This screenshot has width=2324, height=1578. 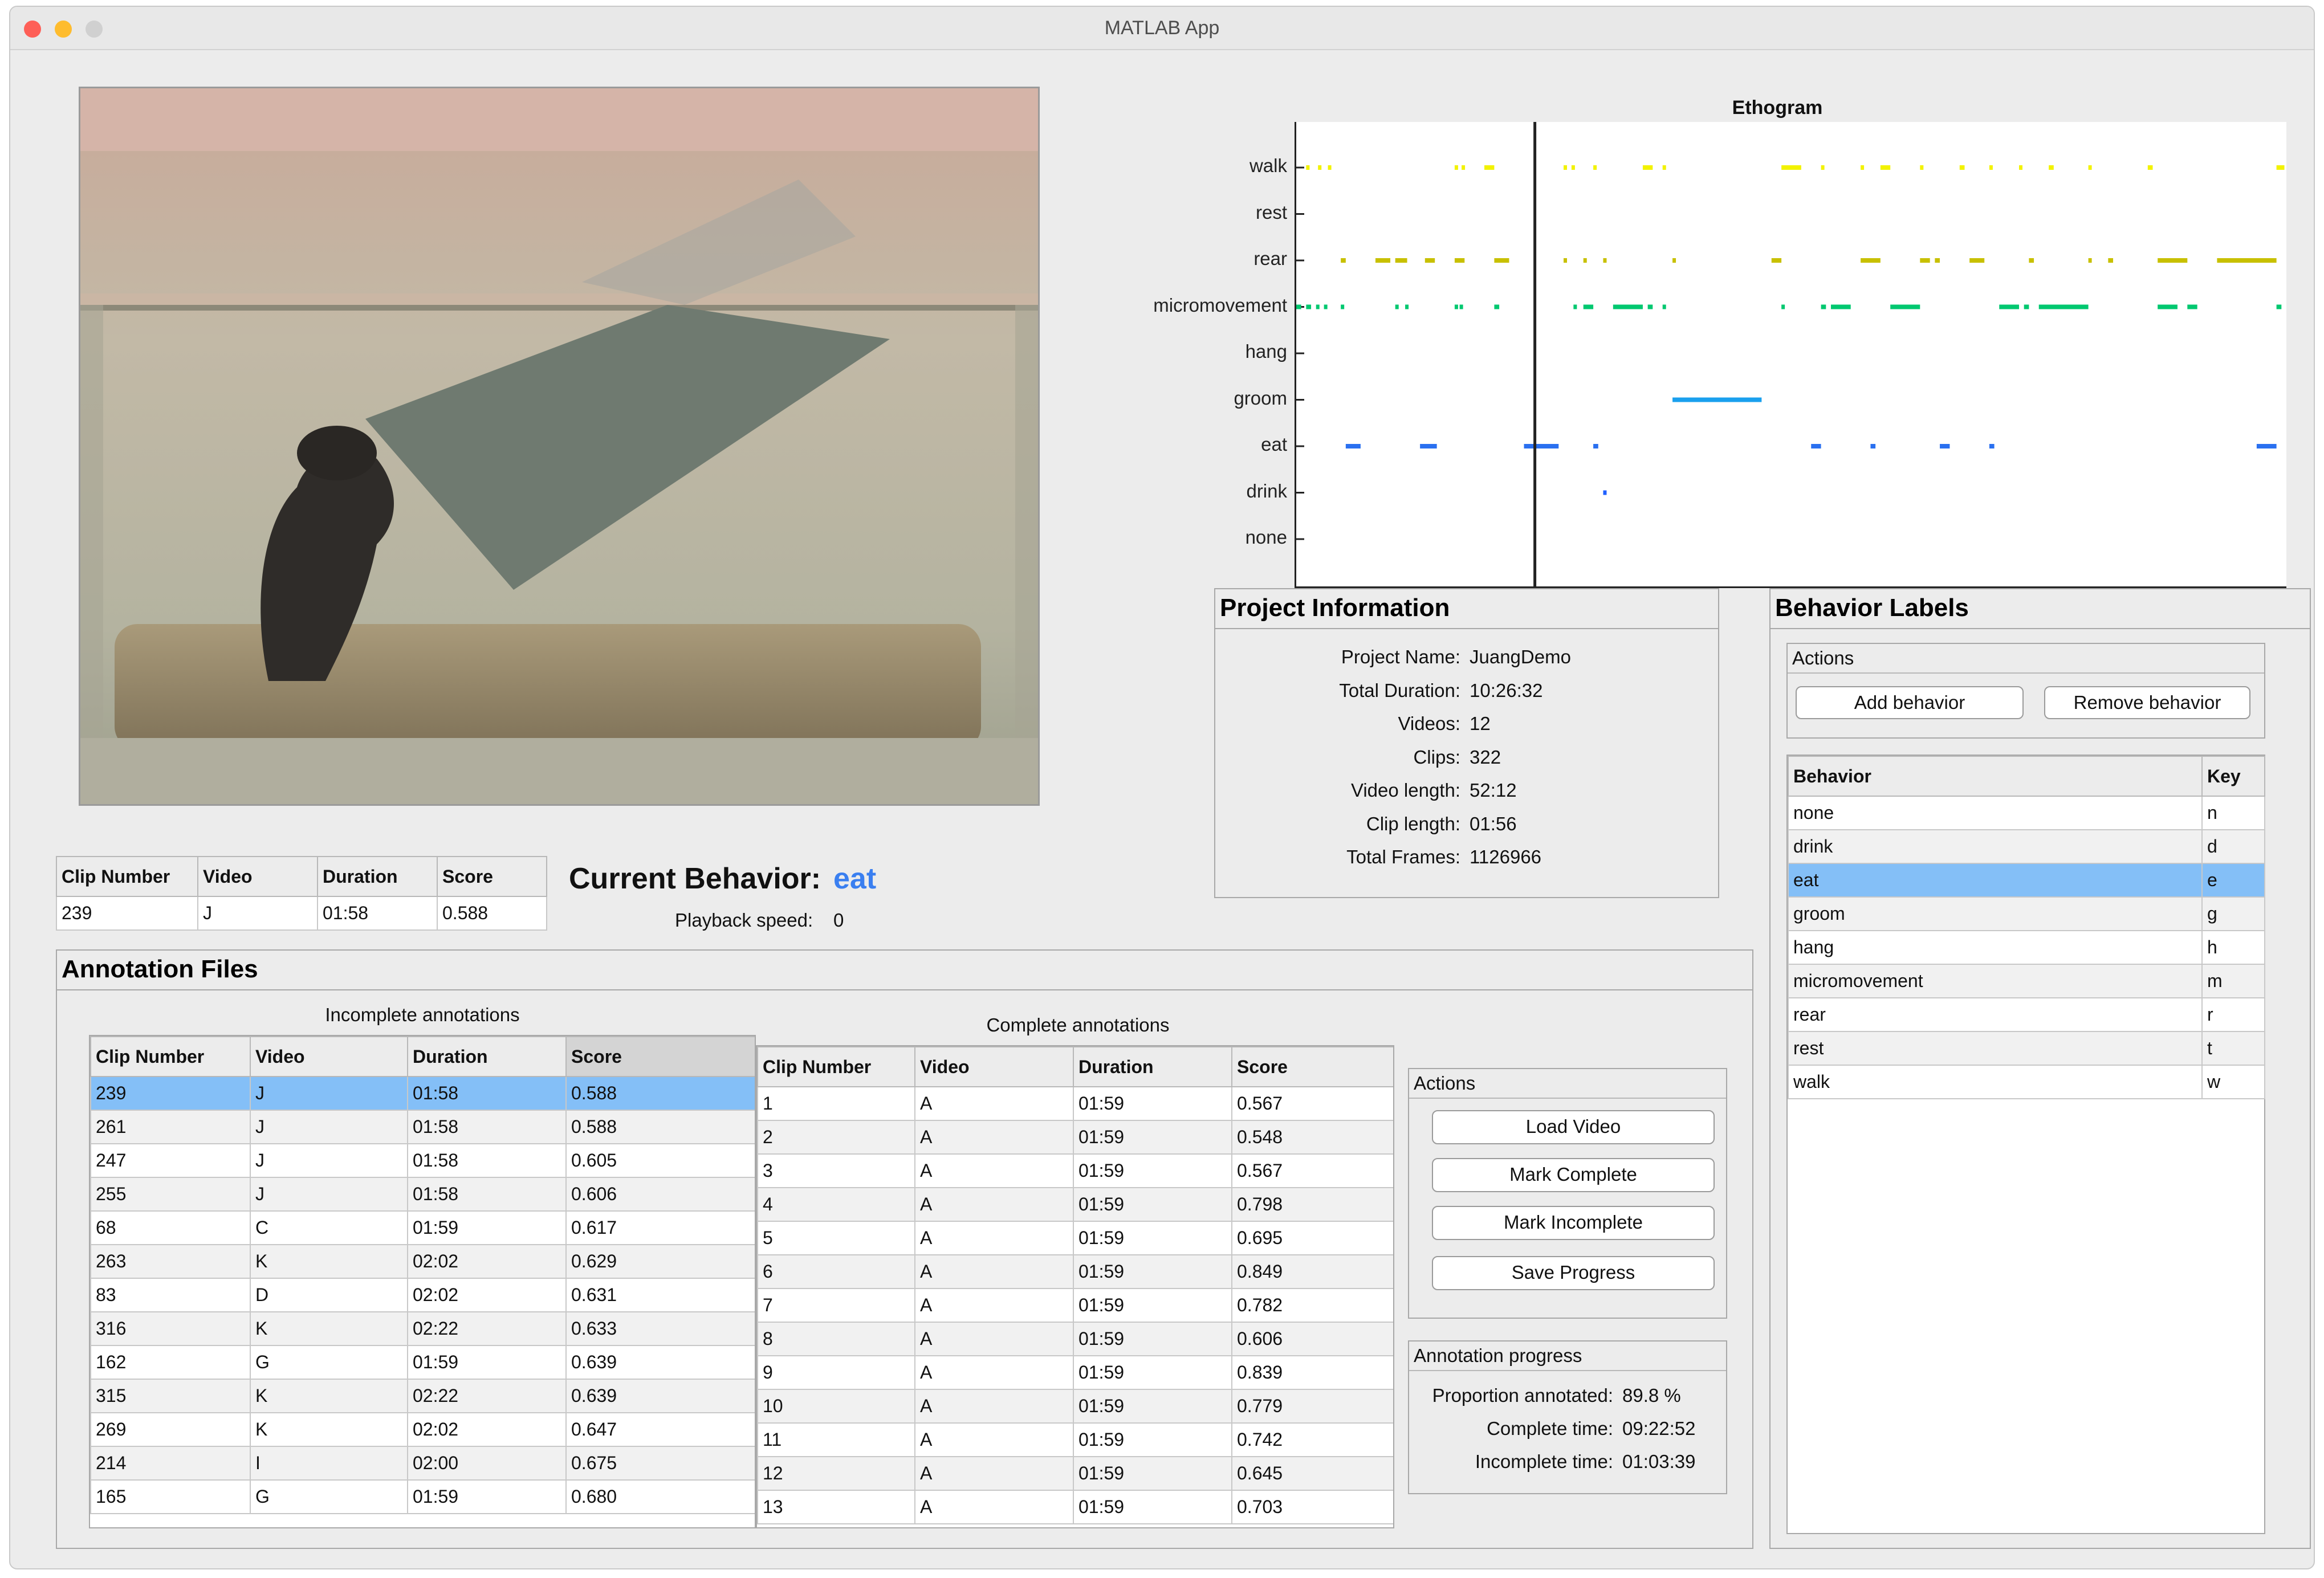 I want to click on incomplete-row-cell: 0.639, so click(x=660, y=1362).